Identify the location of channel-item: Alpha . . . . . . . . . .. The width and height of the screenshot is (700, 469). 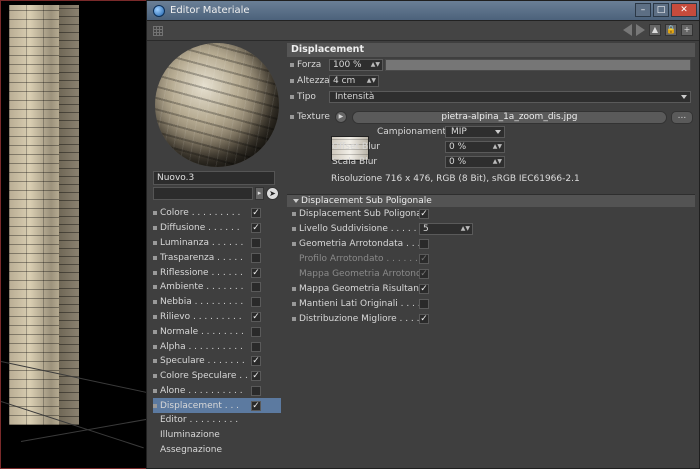
(217, 346).